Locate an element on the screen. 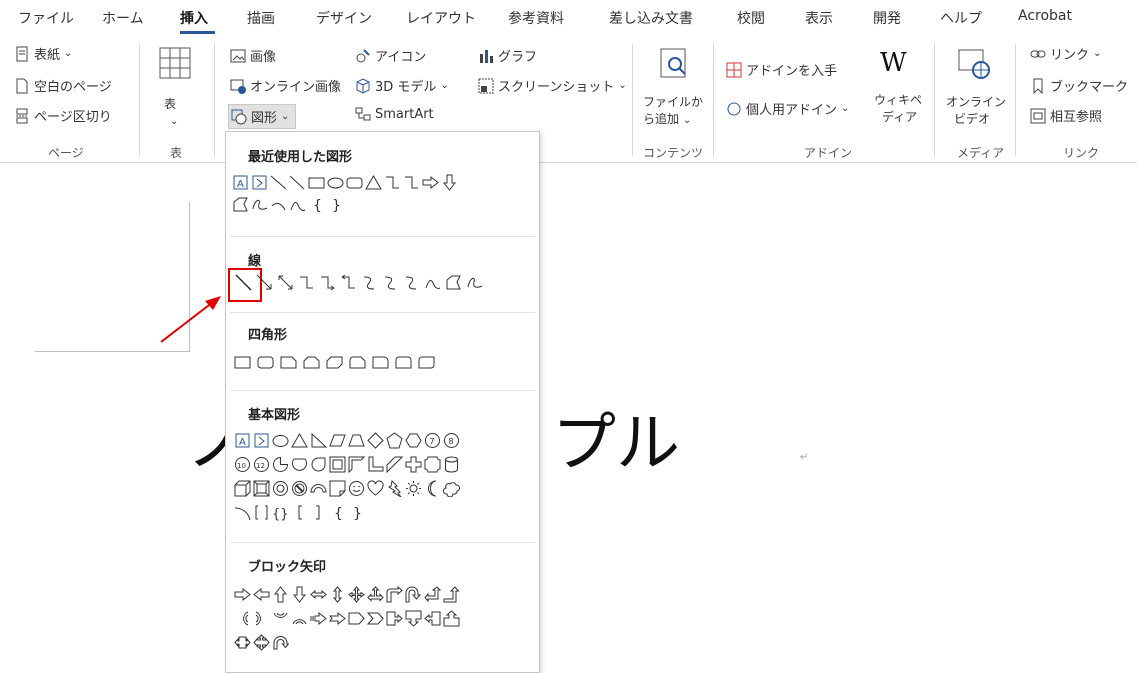  curved-right-arrow-shape is located at coordinates (242, 618).